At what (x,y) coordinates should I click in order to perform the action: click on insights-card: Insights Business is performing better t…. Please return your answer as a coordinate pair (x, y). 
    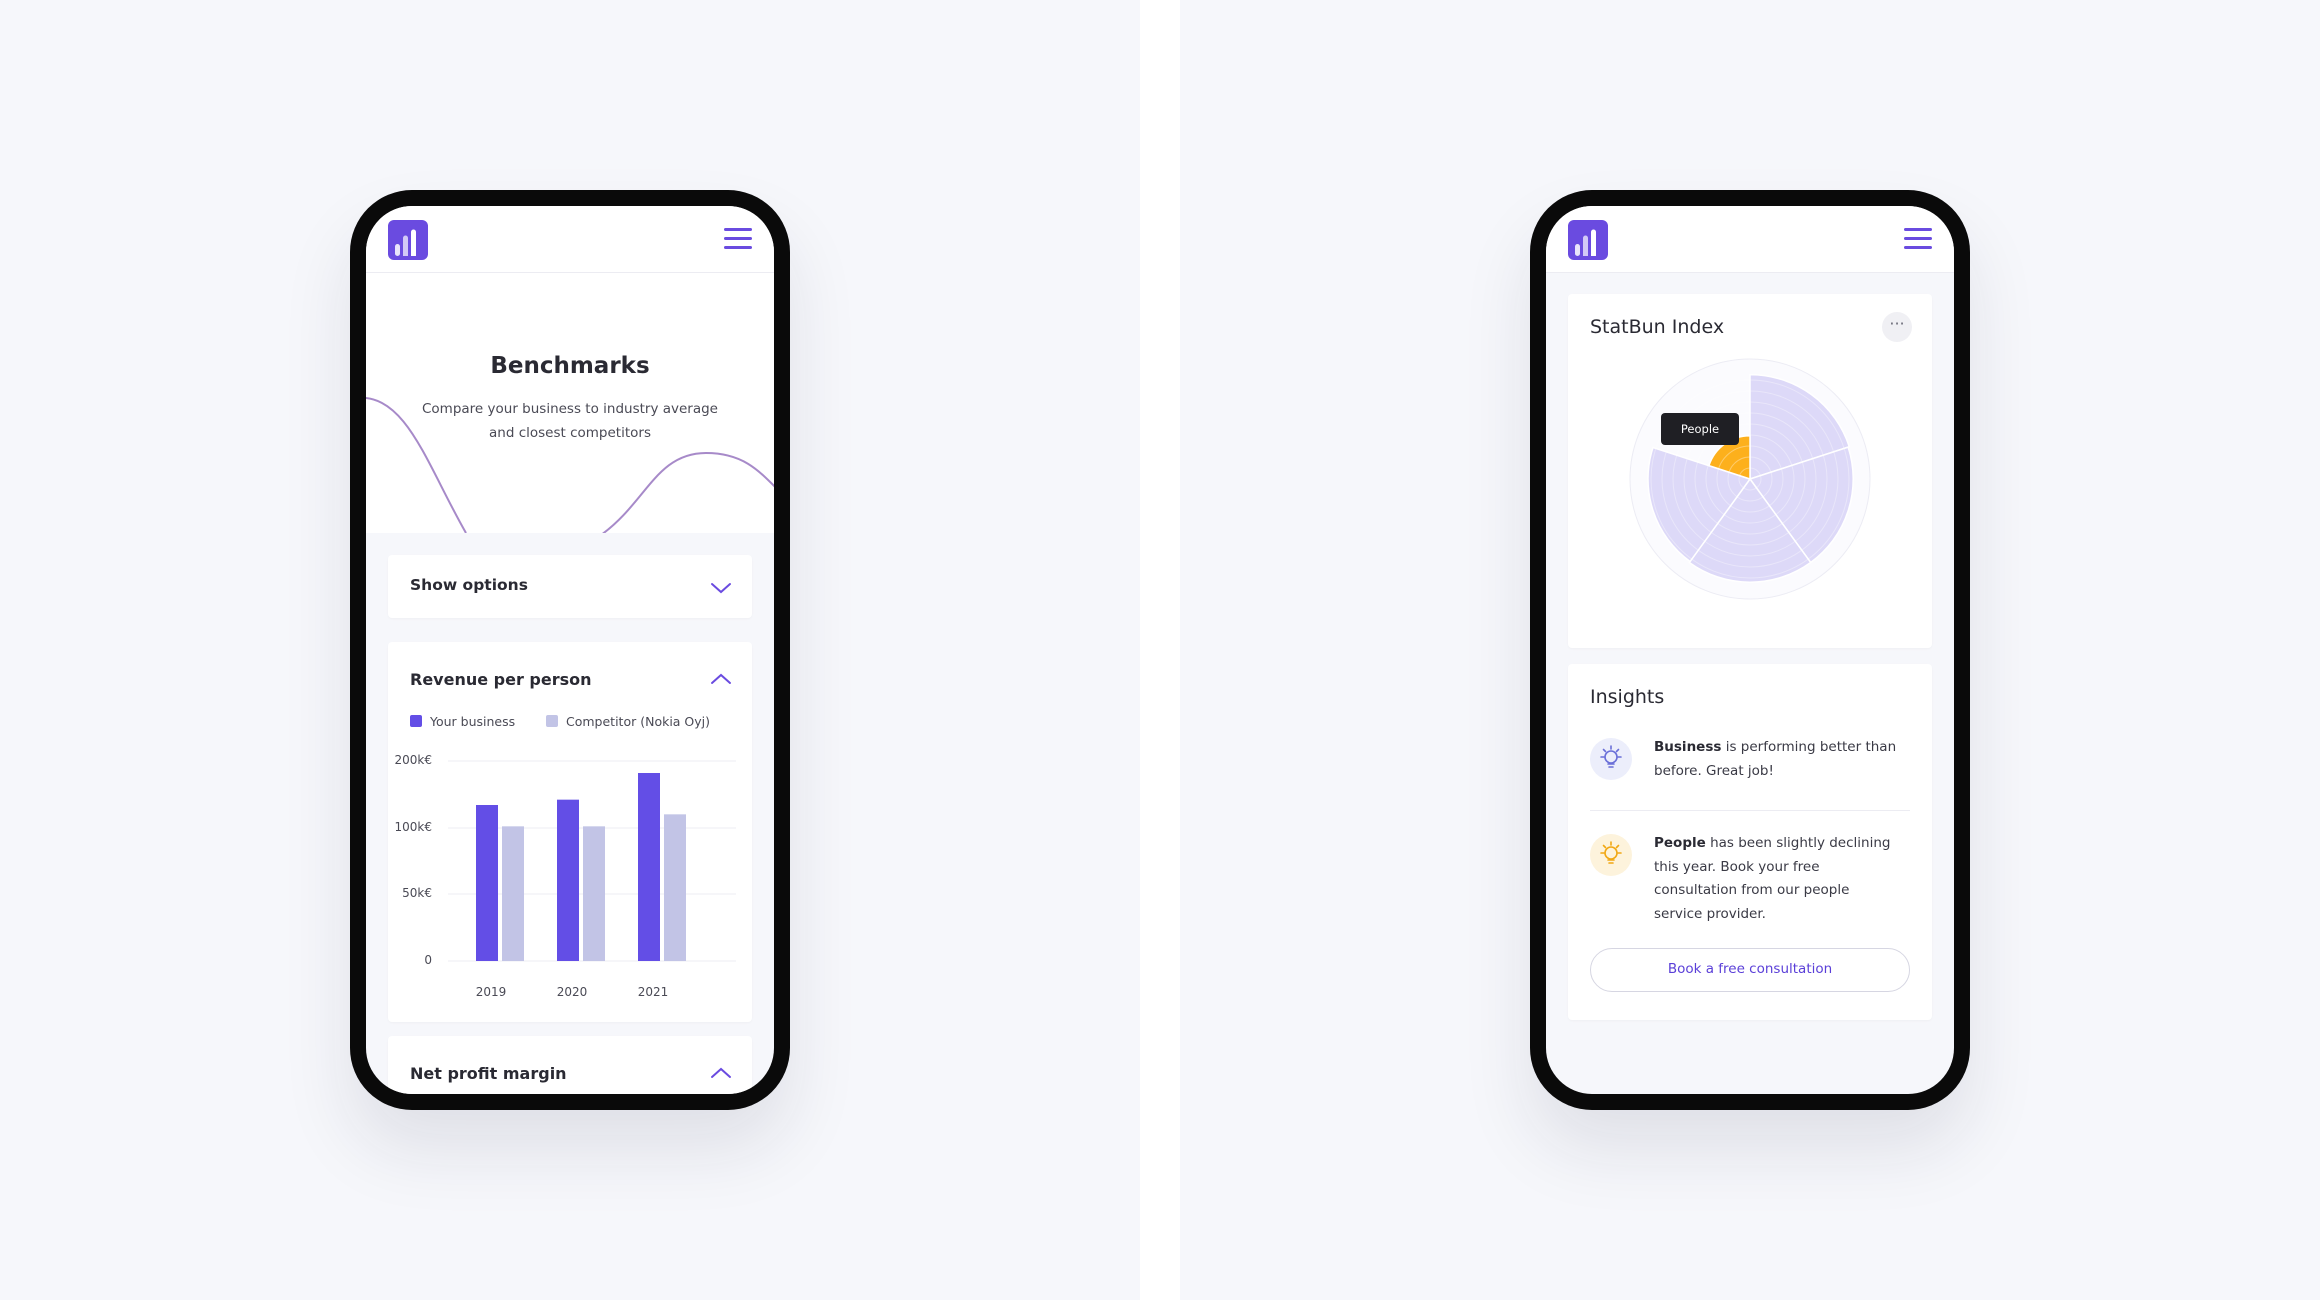
    Looking at the image, I should click on (1750, 842).